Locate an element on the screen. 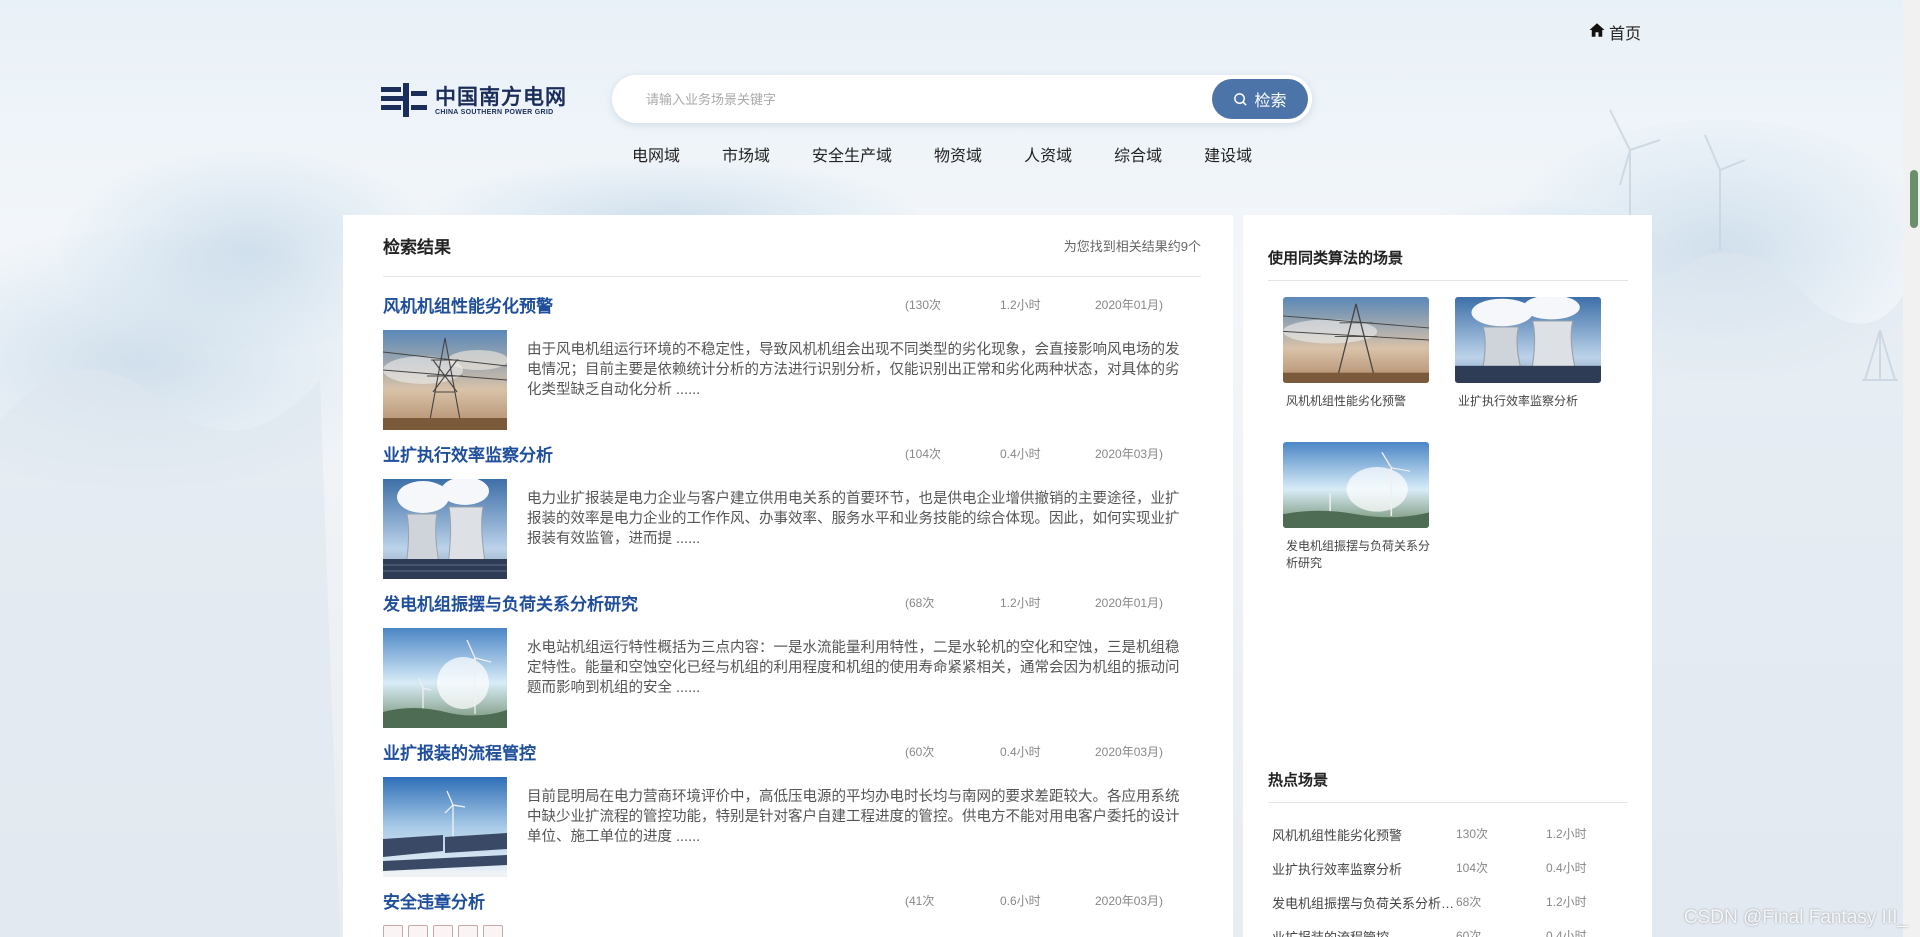 The height and width of the screenshot is (937, 1920). hot-scene-views: 130次 is located at coordinates (1472, 834).